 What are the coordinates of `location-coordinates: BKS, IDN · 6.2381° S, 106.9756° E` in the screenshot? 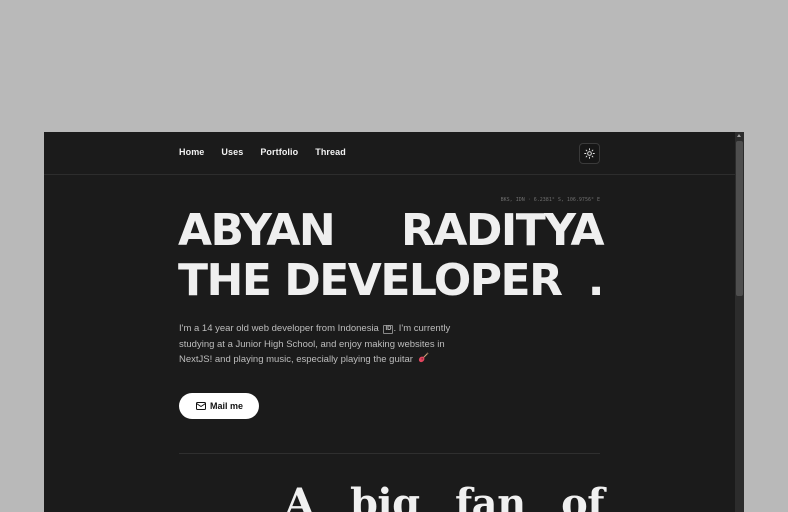 It's located at (550, 200).